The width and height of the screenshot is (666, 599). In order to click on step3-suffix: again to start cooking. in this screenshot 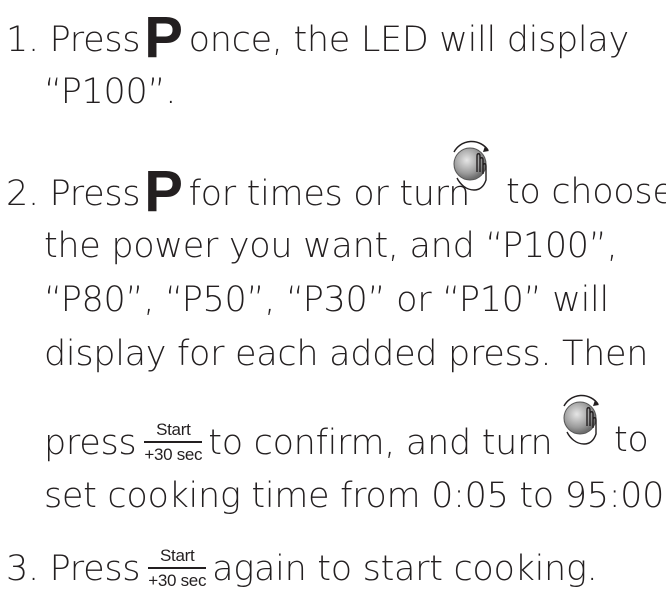, I will do `click(405, 569)`.